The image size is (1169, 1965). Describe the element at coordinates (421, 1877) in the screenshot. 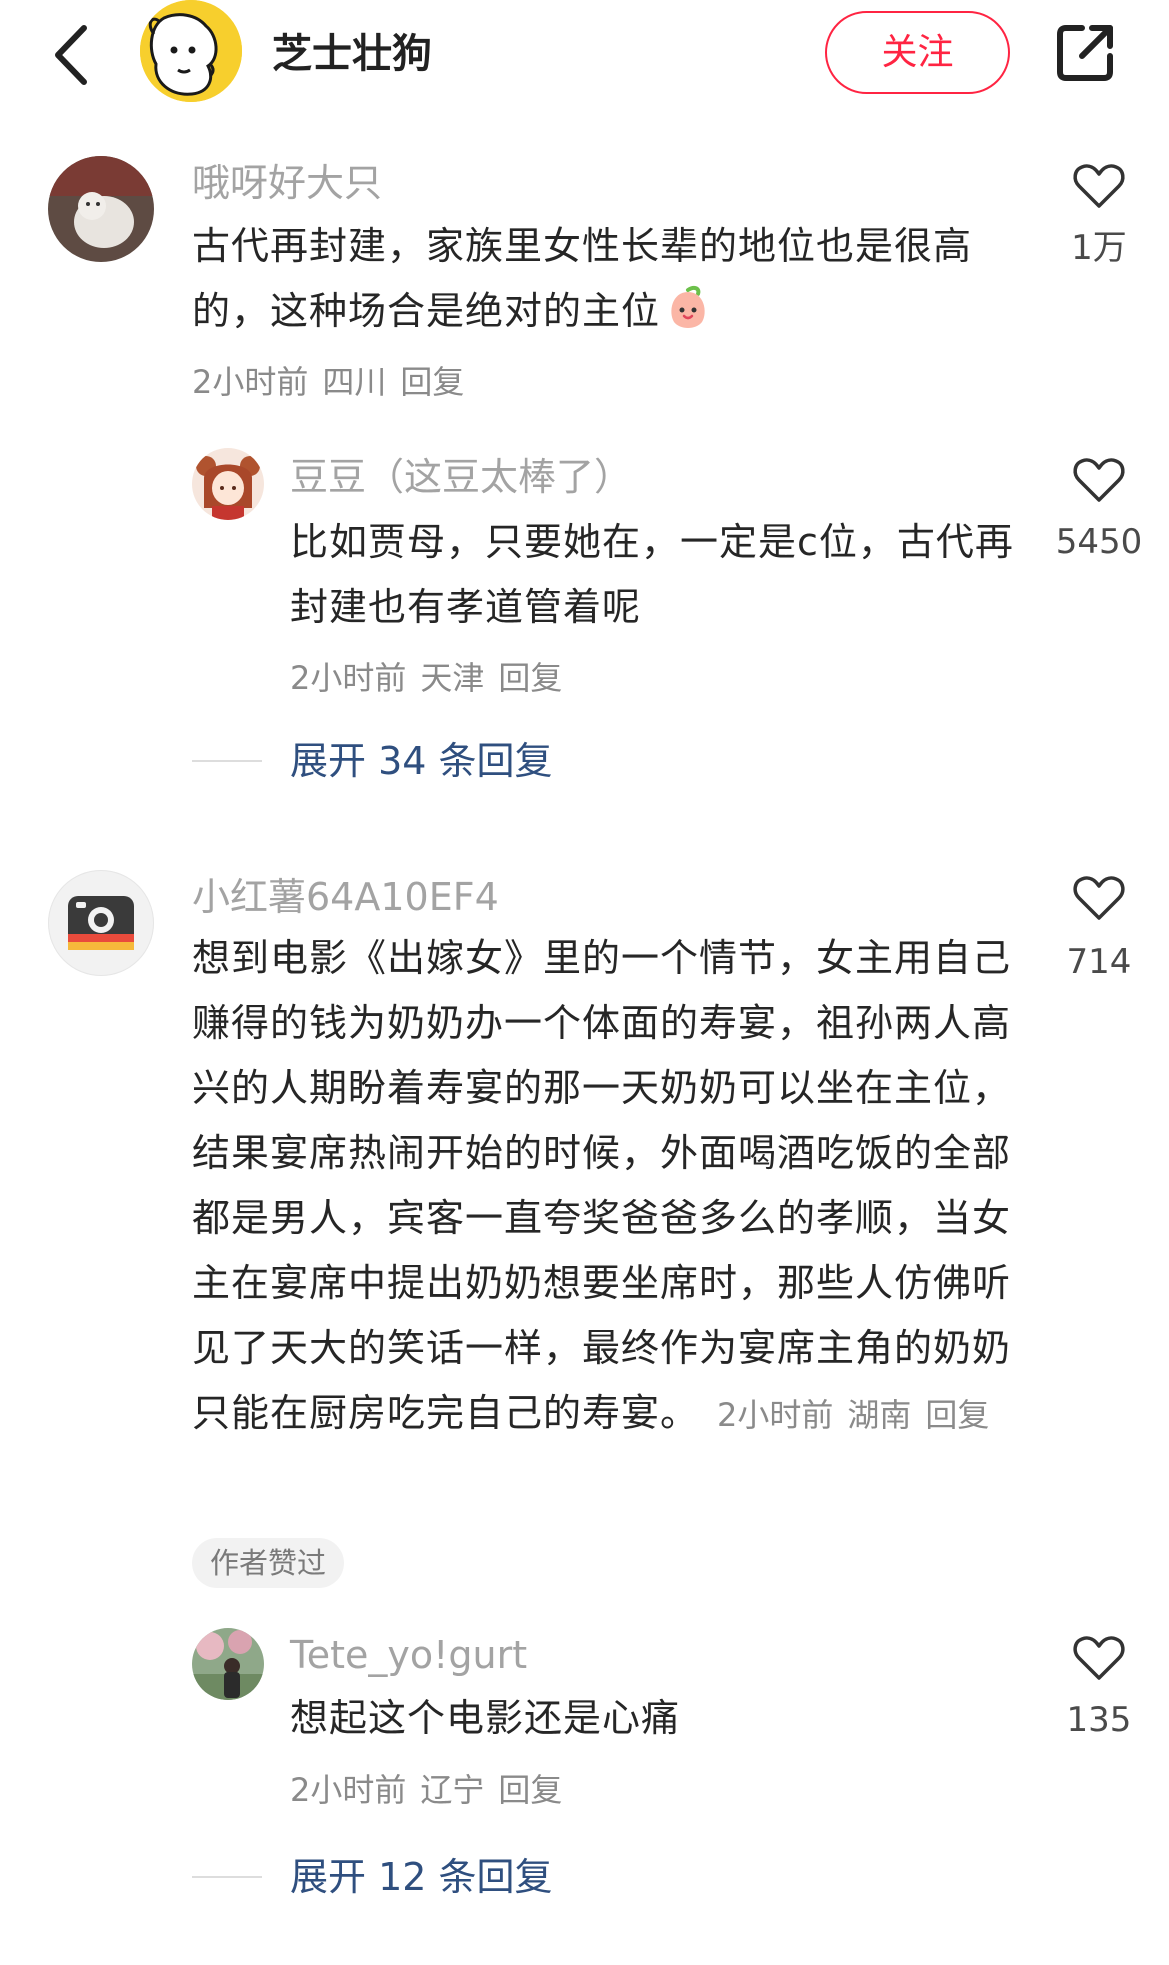

I see `expand-replies-button: 展开 12 条回复` at that location.